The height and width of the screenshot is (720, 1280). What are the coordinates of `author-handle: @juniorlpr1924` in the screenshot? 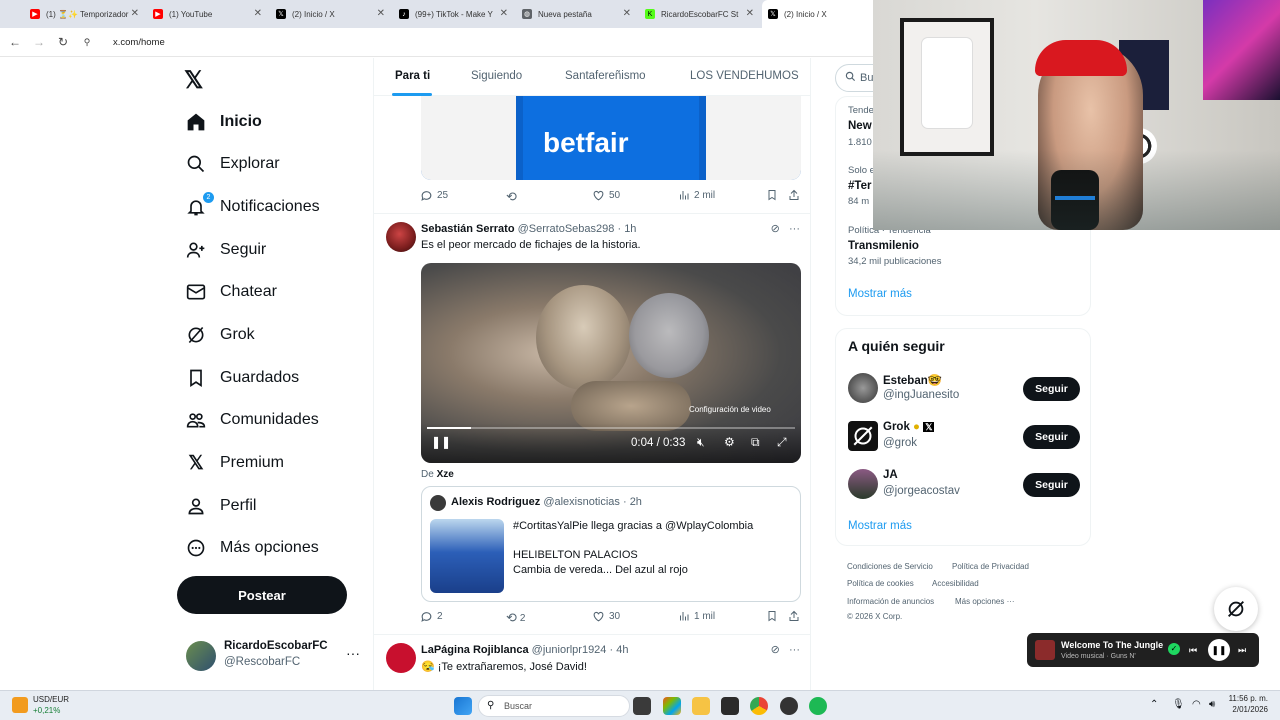 It's located at (569, 650).